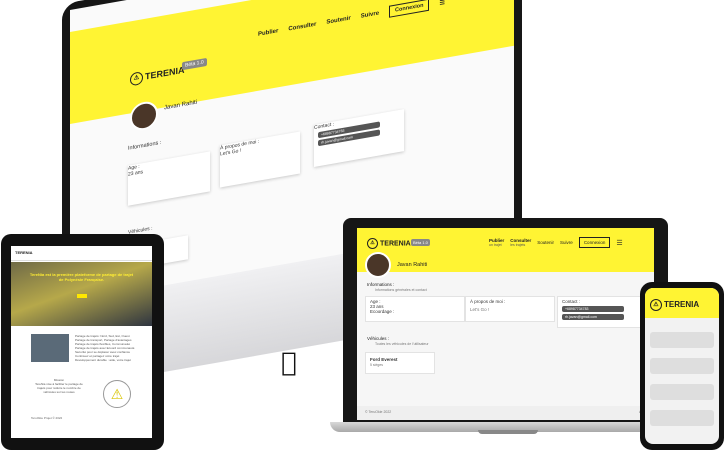 This screenshot has height=452, width=725. Describe the element at coordinates (495, 245) in the screenshot. I see `nav-publier-sub: un trajet` at that location.